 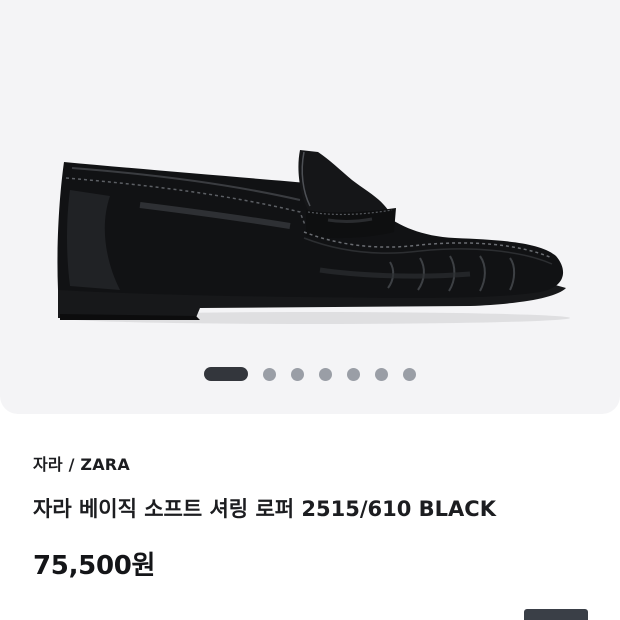 What do you see at coordinates (226, 374) in the screenshot?
I see `carousel-dot-active` at bounding box center [226, 374].